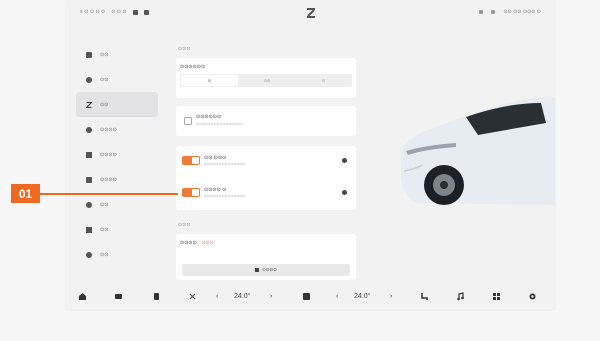  Describe the element at coordinates (117, 229) in the screenshot. I see `sidebar-item-8: ⊙⊙` at that location.